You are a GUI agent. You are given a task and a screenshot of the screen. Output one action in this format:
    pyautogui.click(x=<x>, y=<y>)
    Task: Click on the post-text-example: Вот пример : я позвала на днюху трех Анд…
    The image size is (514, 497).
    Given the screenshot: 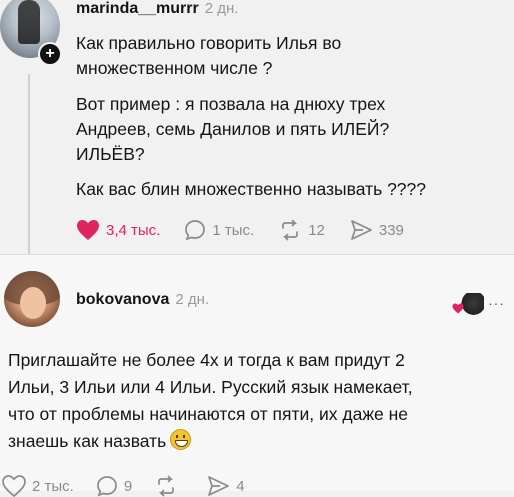 What is the action you would take?
    pyautogui.click(x=233, y=129)
    